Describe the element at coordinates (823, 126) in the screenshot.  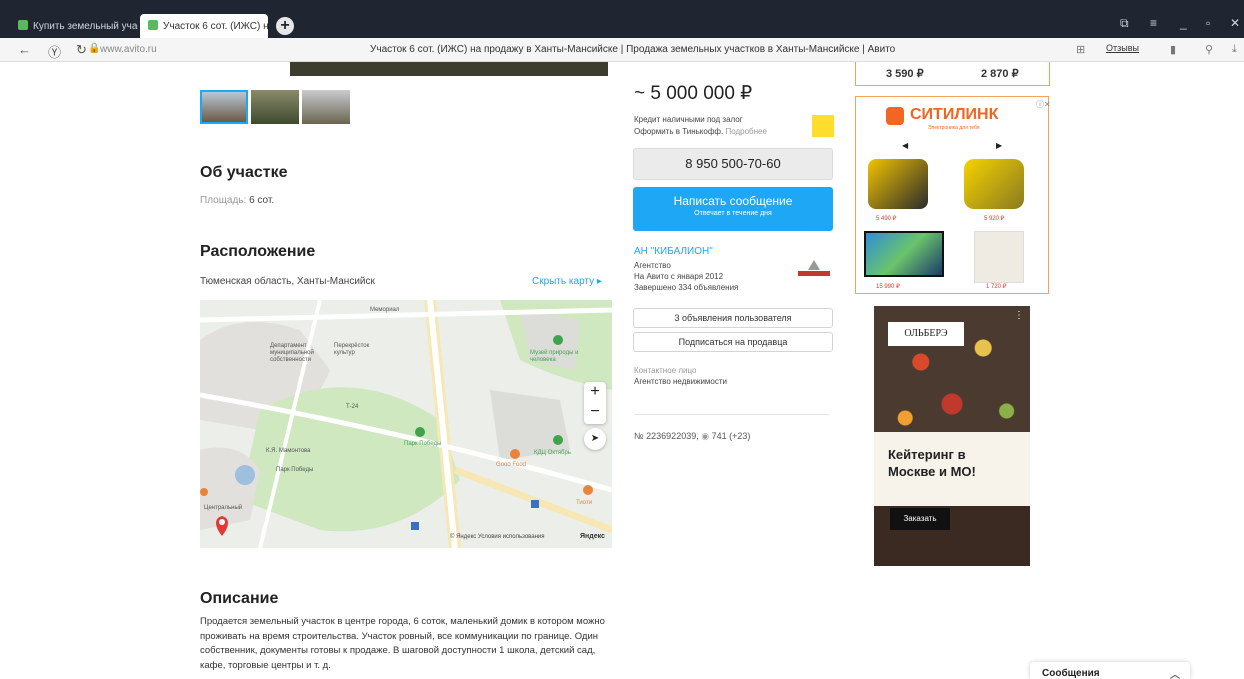
I see `tinkoff-logo` at that location.